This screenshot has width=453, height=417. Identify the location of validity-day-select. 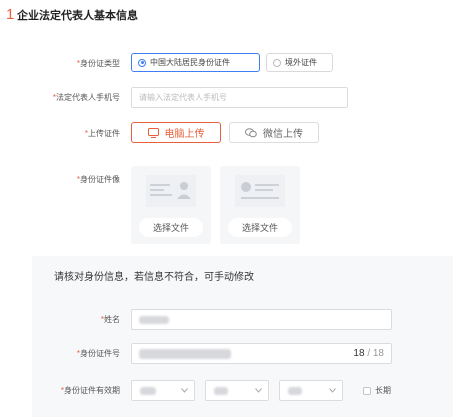
(311, 390).